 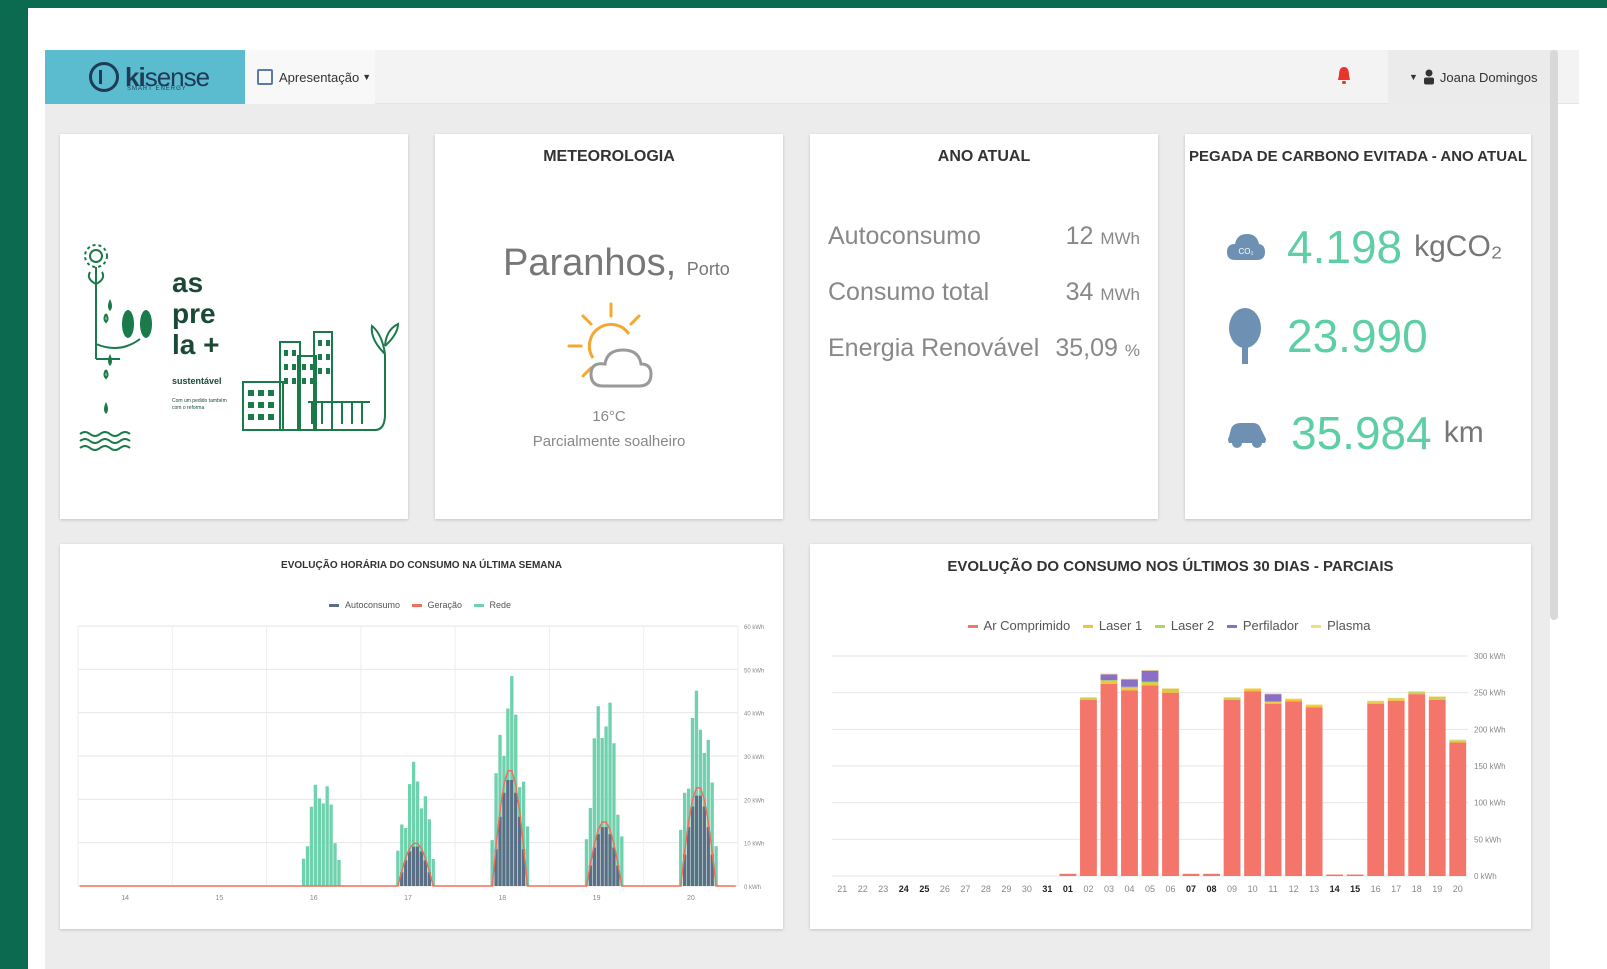 What do you see at coordinates (945, 889) in the screenshot?
I see `x-tick-label: 26` at bounding box center [945, 889].